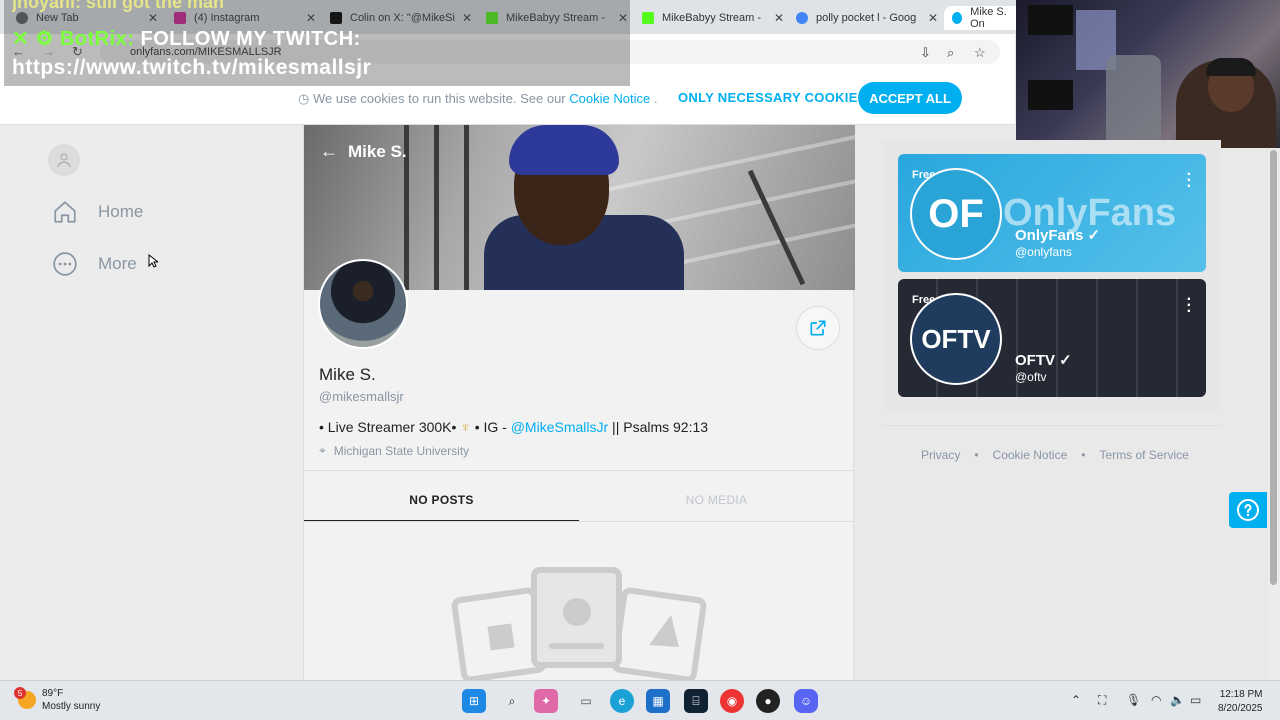 The height and width of the screenshot is (720, 1280). I want to click on battery-icon: ▭, so click(1195, 700).